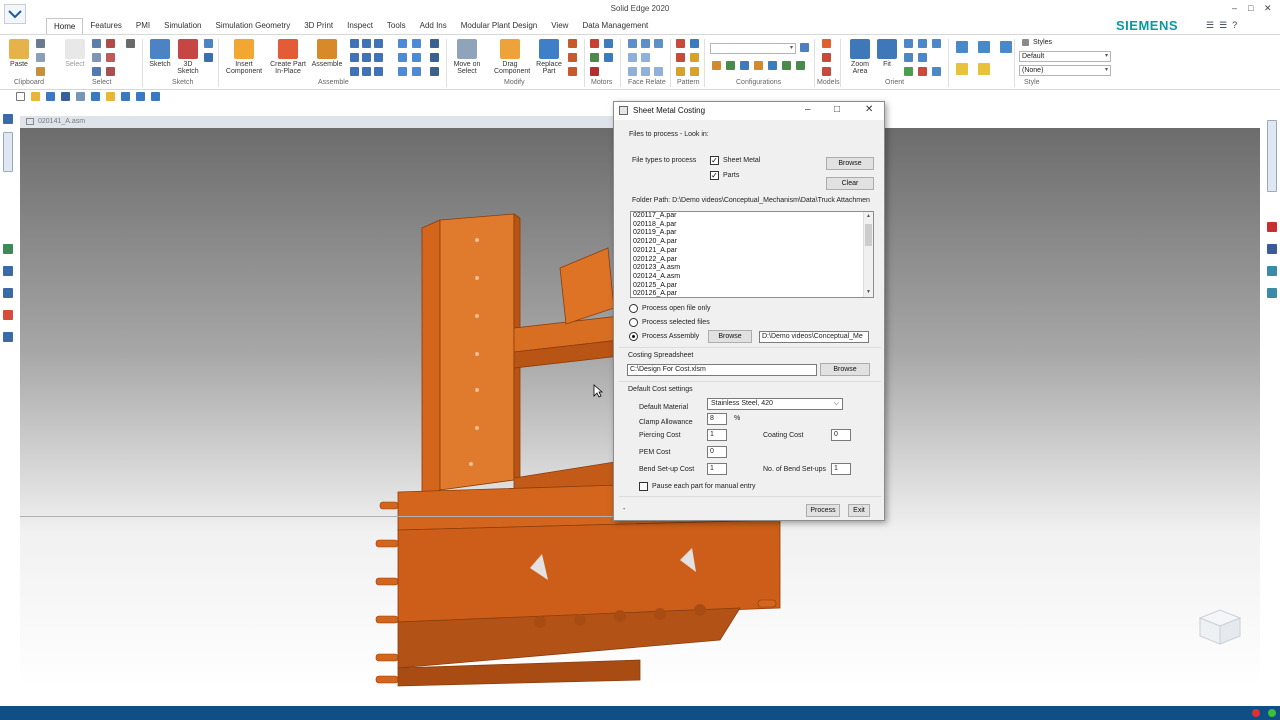  I want to click on select-button: Select, so click(75, 53).